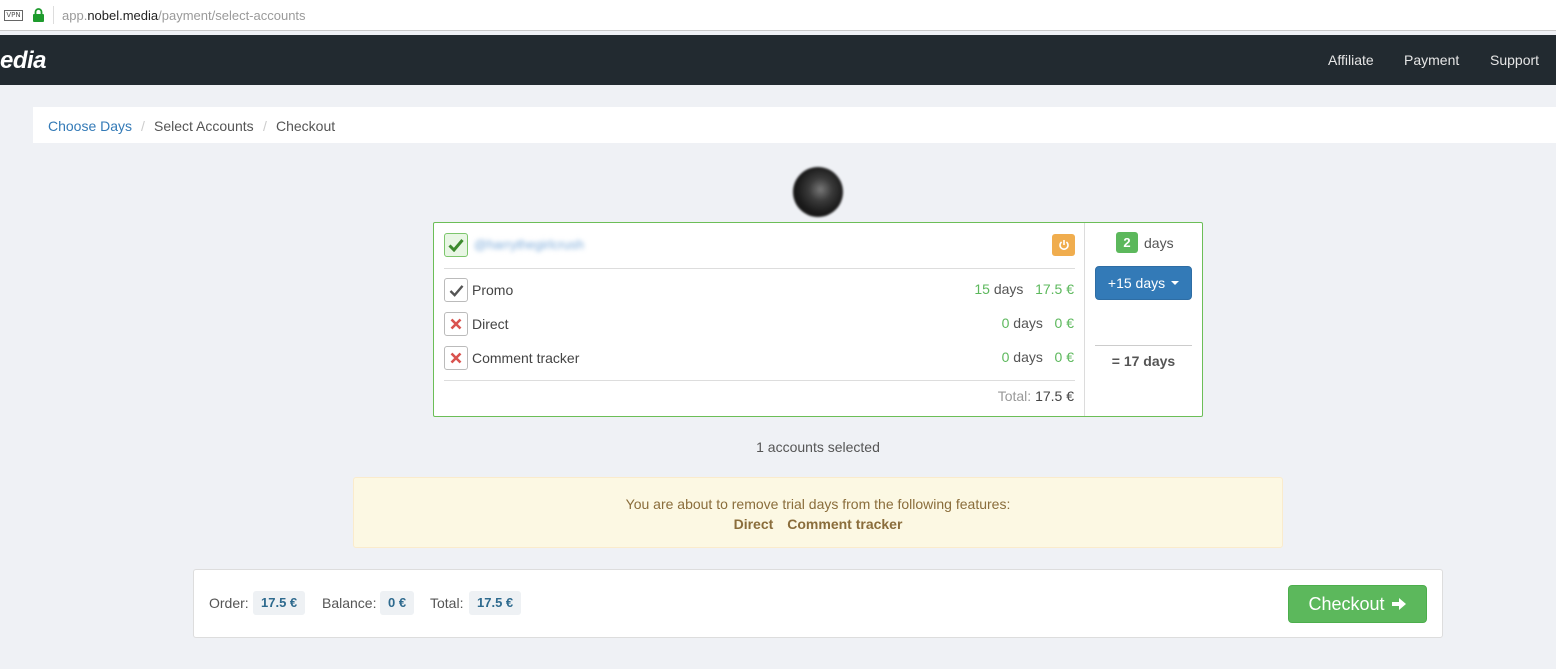 The width and height of the screenshot is (1556, 669). What do you see at coordinates (490, 324) in the screenshot?
I see `feature-direct-label: Direct` at bounding box center [490, 324].